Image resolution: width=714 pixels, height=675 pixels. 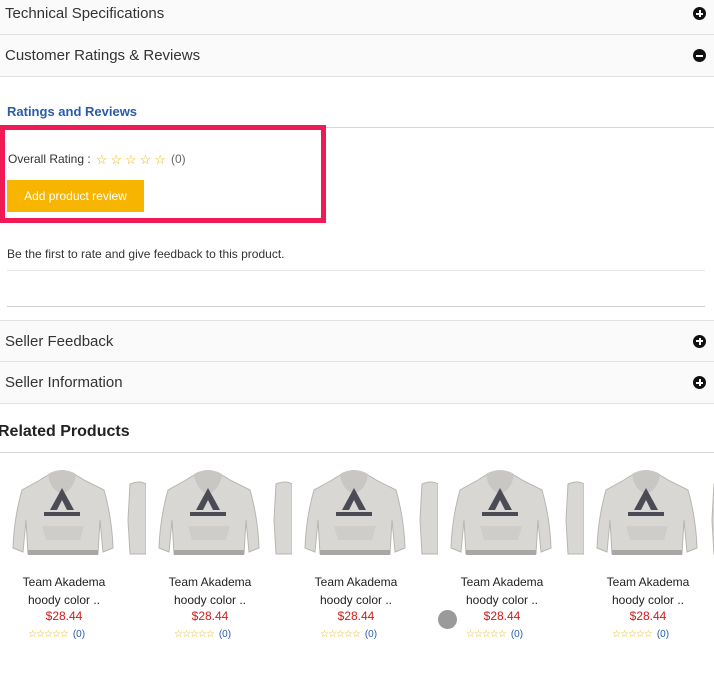 What do you see at coordinates (65, 431) in the screenshot?
I see `related-products-title: Related Products` at bounding box center [65, 431].